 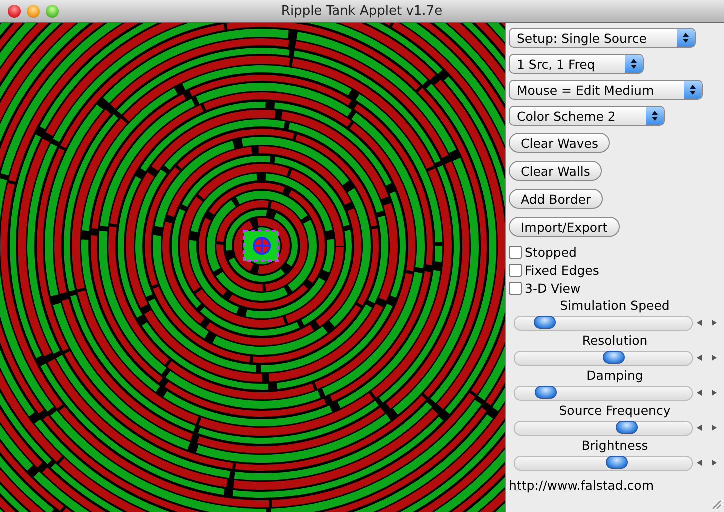 What do you see at coordinates (587, 116) in the screenshot?
I see `dropdown: Color Scheme 2` at bounding box center [587, 116].